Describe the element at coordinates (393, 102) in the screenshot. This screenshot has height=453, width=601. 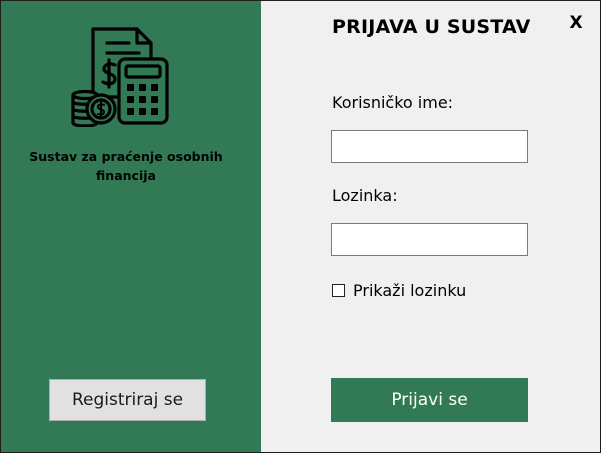
I see `username-label: Korisničko ime:` at that location.